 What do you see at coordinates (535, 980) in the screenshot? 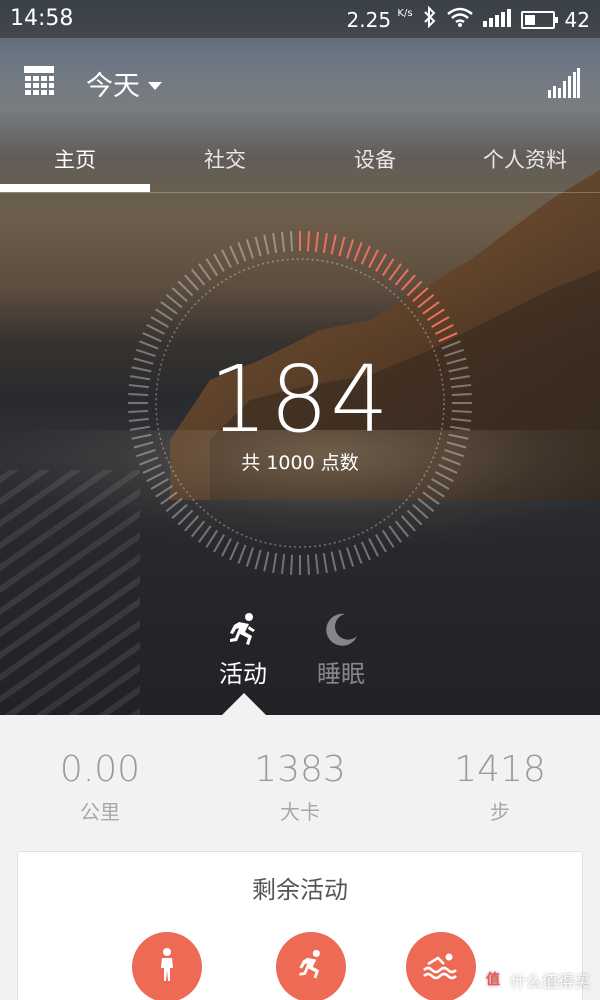
I see `watermark: 值 什么值得买` at bounding box center [535, 980].